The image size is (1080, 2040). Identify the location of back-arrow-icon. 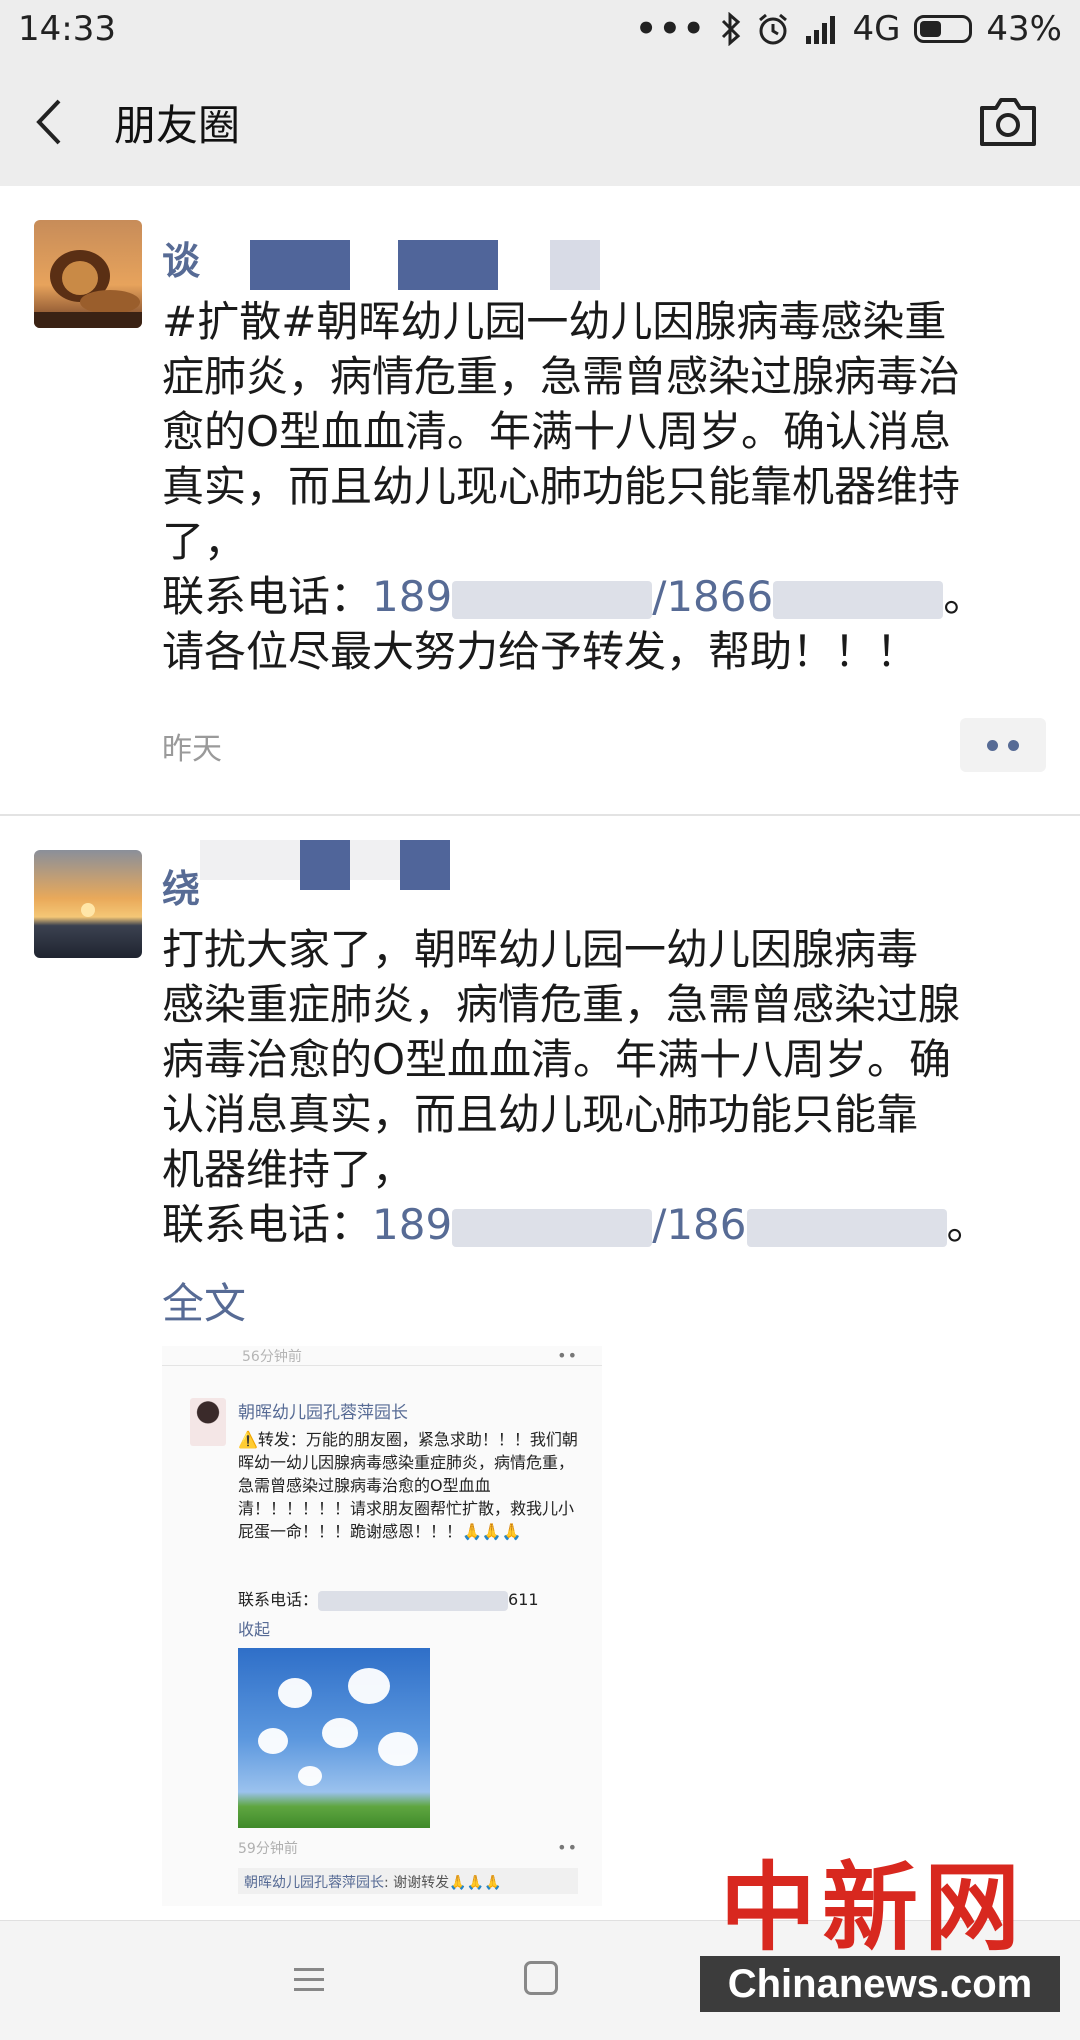
(50, 122).